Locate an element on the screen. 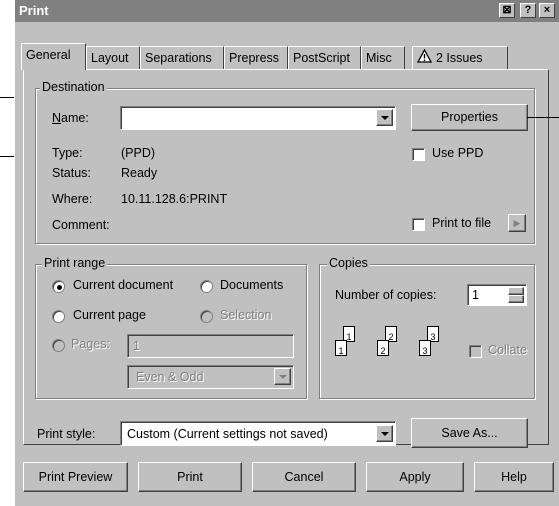 The image size is (559, 506). callout-line-properties is located at coordinates (543, 117).